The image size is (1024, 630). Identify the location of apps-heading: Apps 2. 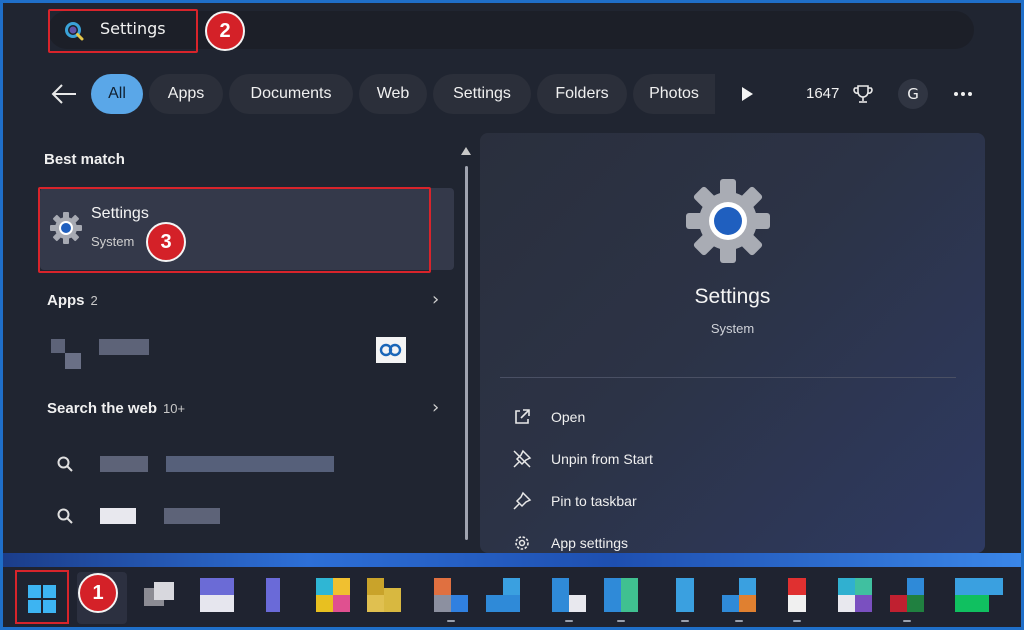
(72, 300).